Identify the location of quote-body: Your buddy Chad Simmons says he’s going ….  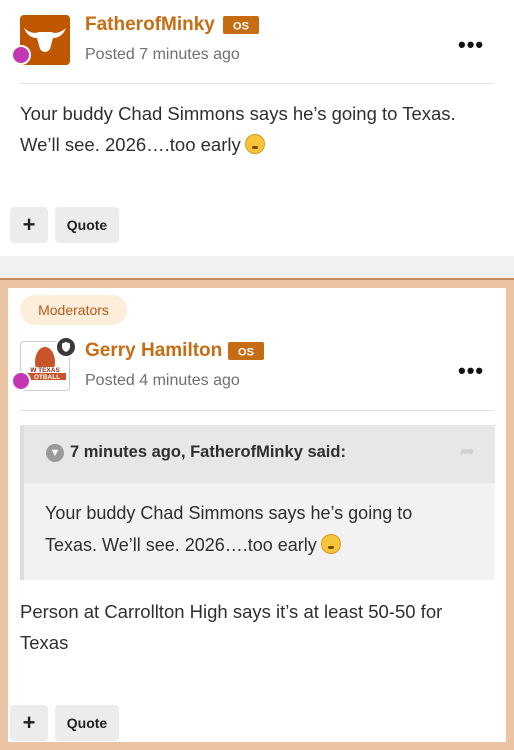
(255, 529).